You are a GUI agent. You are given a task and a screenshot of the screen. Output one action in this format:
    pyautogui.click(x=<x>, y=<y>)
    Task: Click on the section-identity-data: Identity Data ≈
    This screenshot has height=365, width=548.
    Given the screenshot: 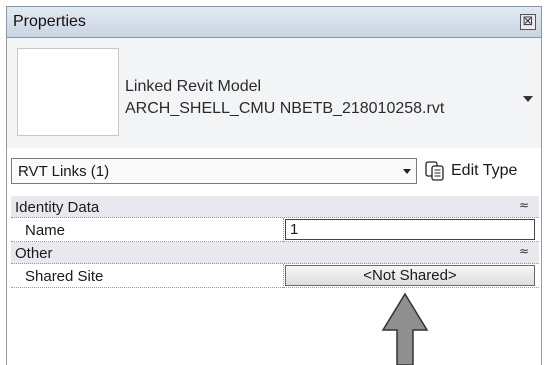 What is the action you would take?
    pyautogui.click(x=275, y=207)
    